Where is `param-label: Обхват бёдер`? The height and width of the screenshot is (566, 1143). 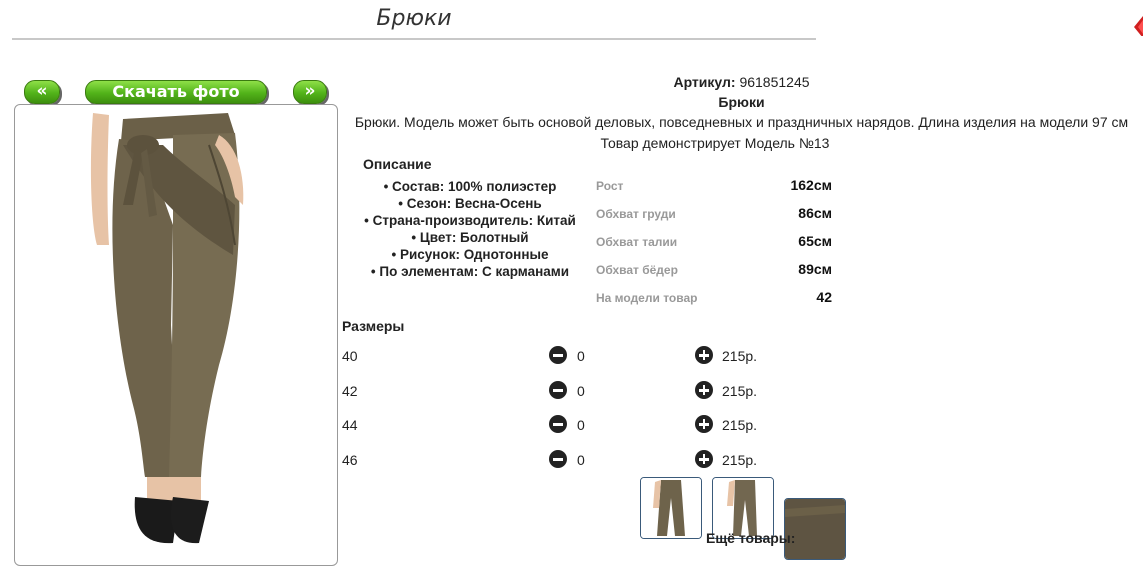 param-label: Обхват бёдер is located at coordinates (637, 270).